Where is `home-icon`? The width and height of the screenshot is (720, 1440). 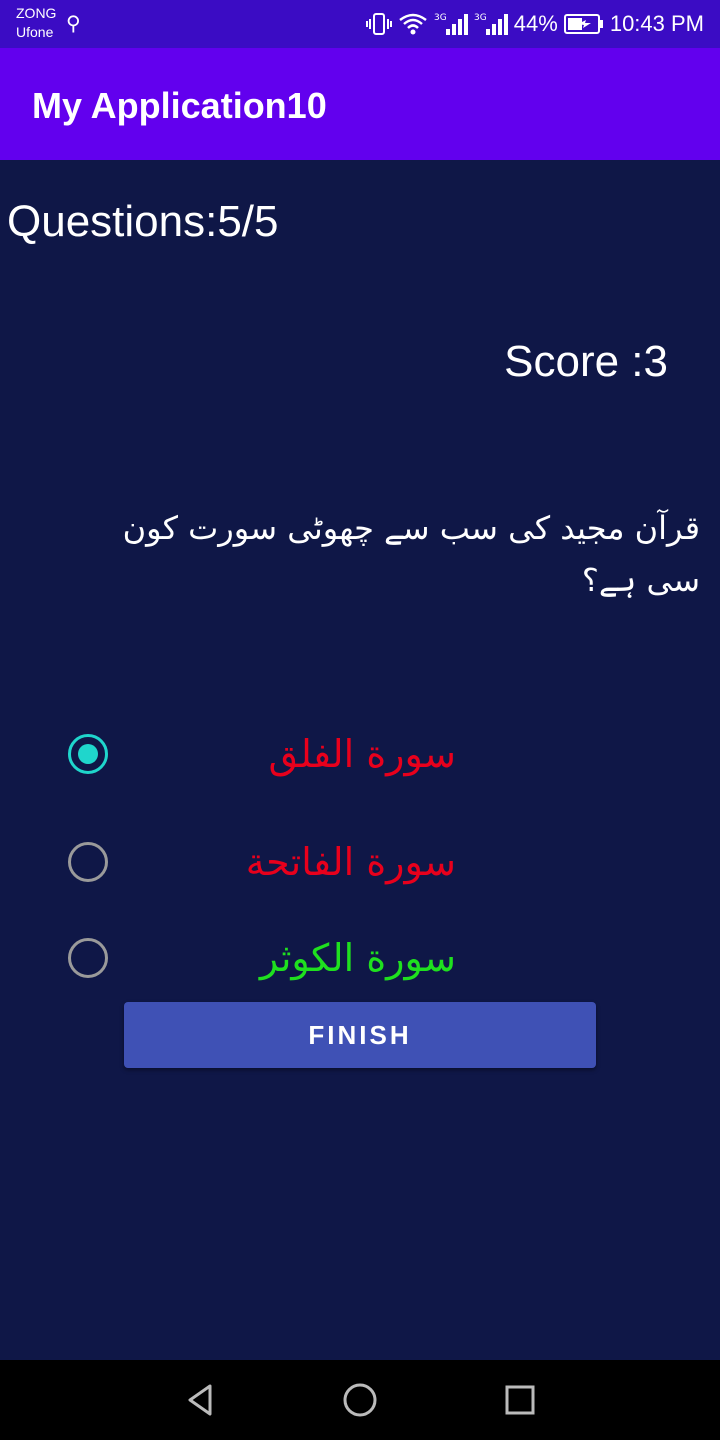 home-icon is located at coordinates (360, 1400).